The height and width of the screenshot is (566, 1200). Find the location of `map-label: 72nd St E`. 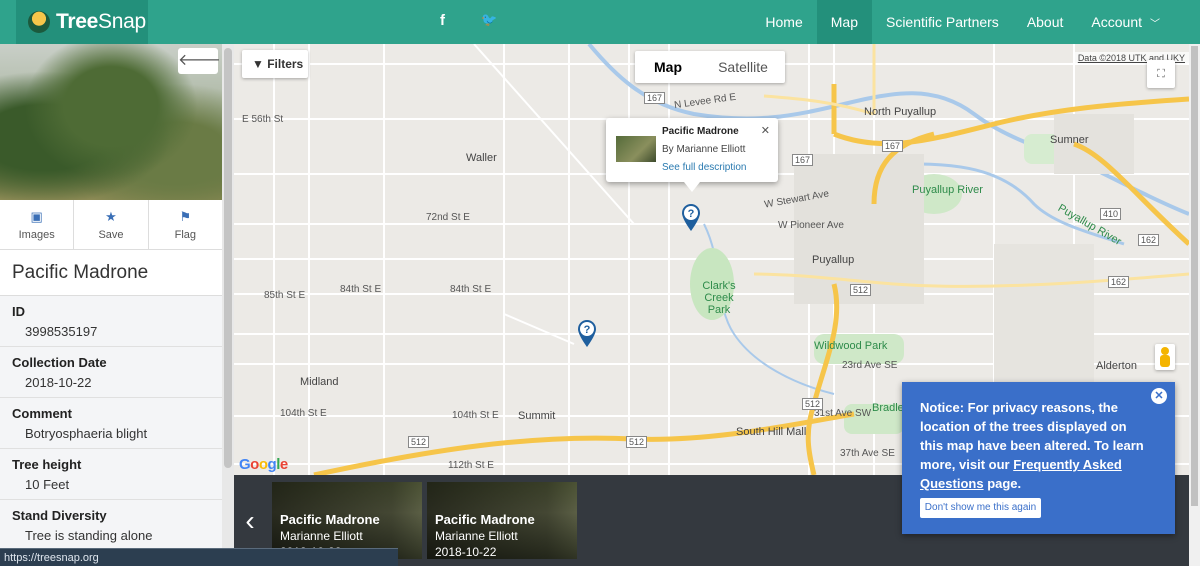

map-label: 72nd St E is located at coordinates (448, 217).